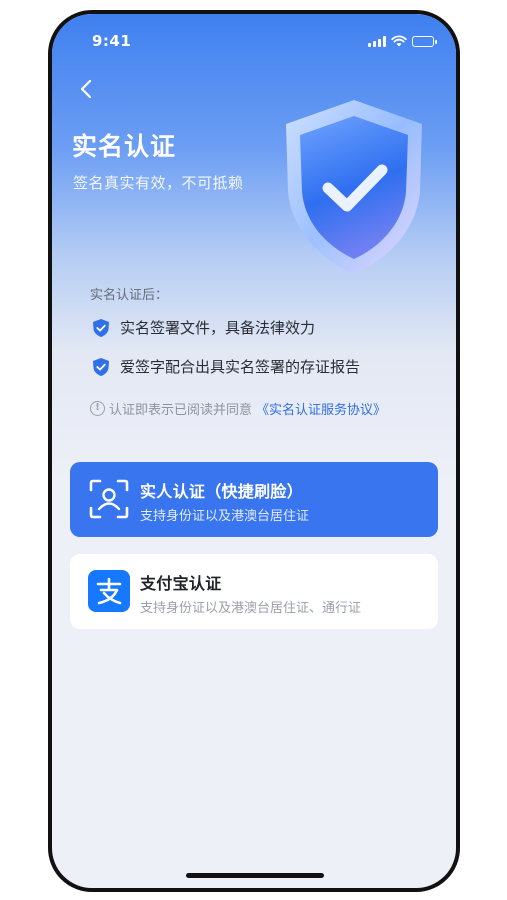 This screenshot has height=900, width=507. Describe the element at coordinates (124, 146) in the screenshot. I see `page-title: 实名认证` at that location.